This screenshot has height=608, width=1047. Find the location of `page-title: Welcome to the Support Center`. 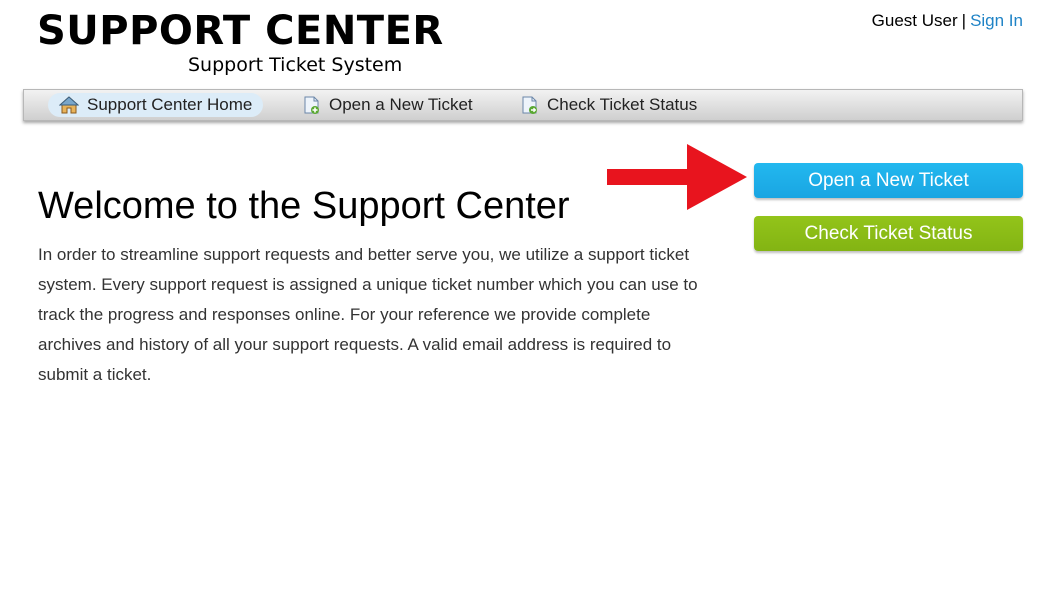

page-title: Welcome to the Support Center is located at coordinates (304, 206).